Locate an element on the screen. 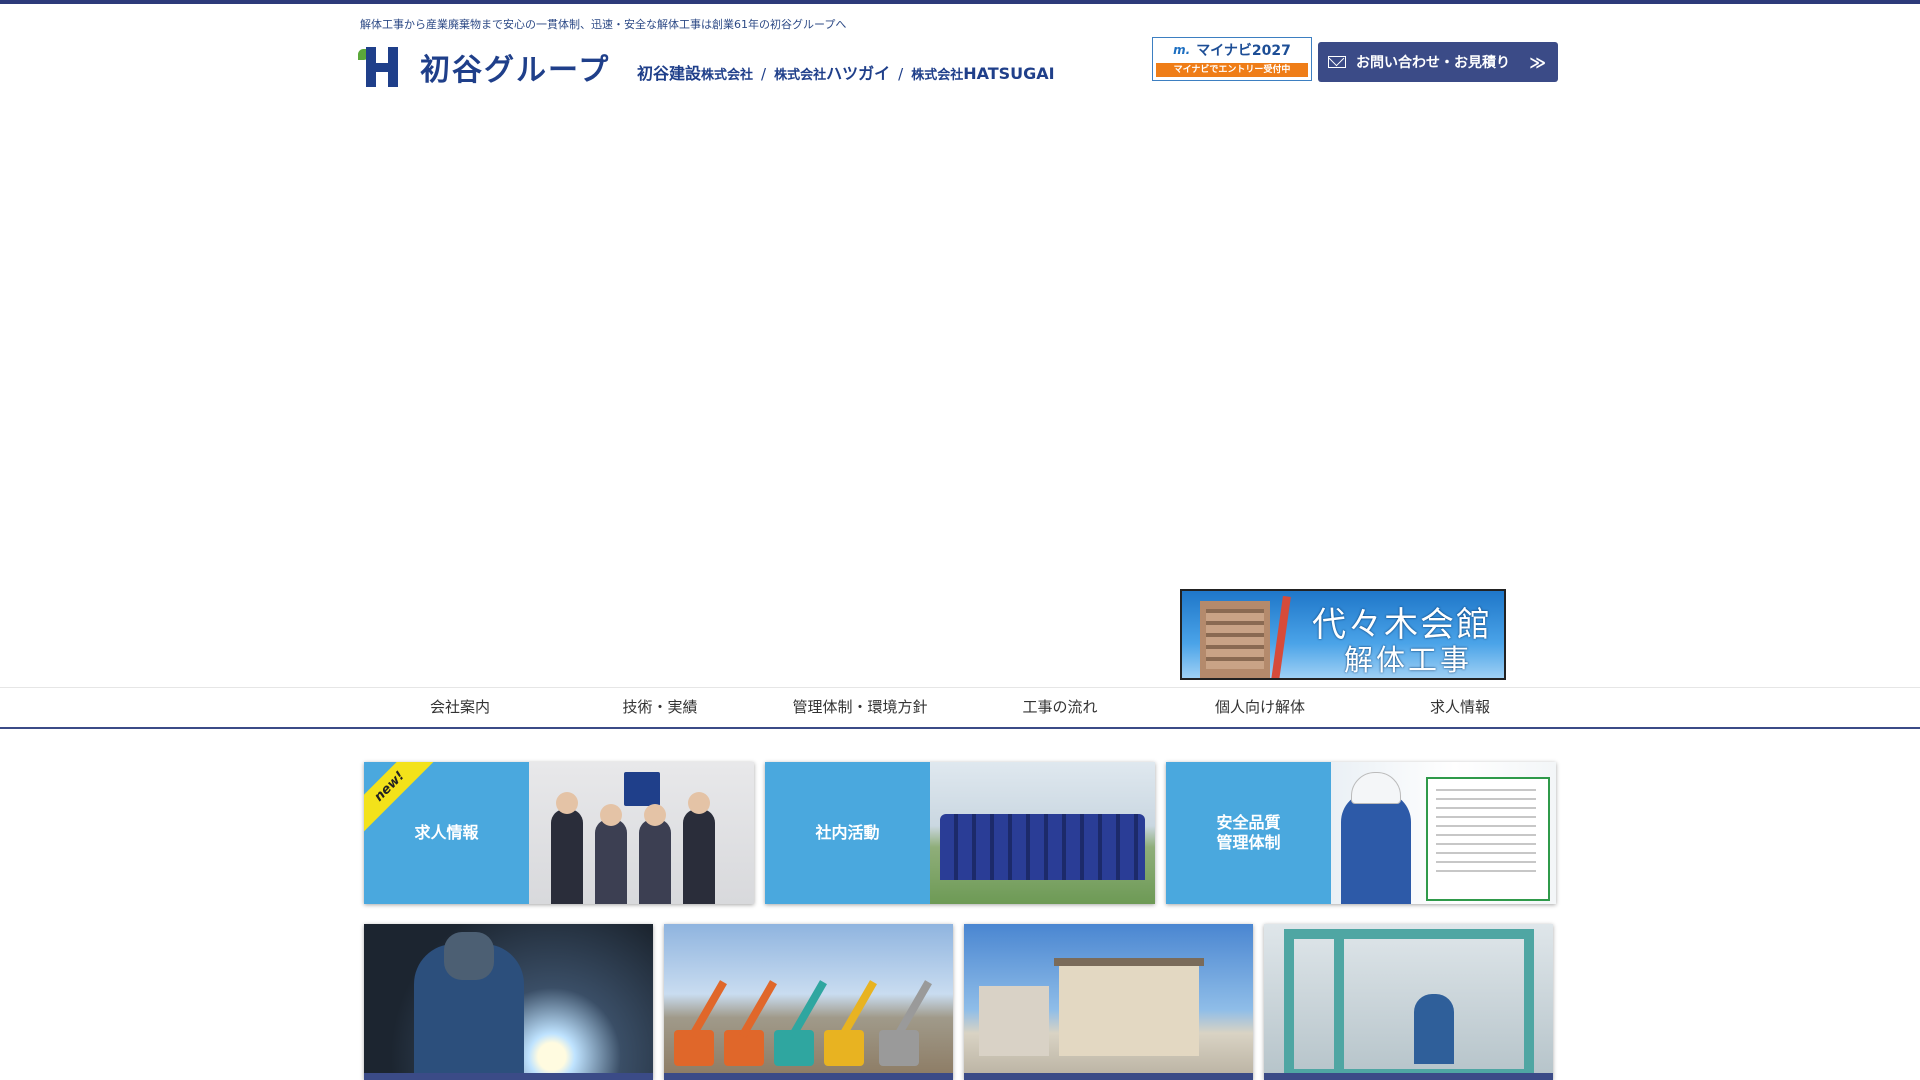 This screenshot has width=1920, height=1080. banner-subtitle: 解体工事 is located at coordinates (1408, 660).